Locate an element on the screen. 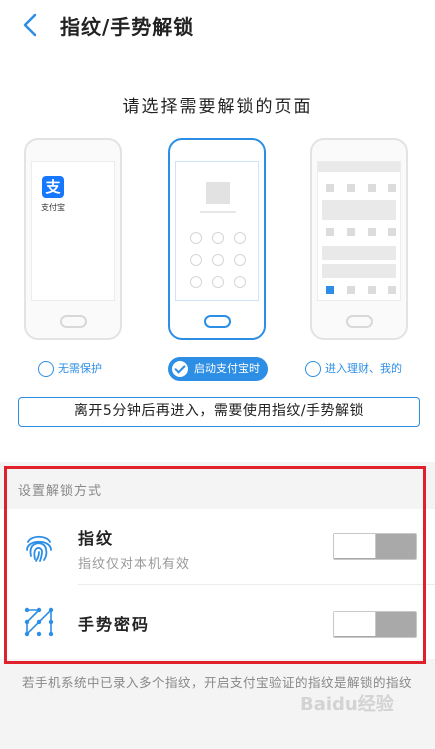  section-label: 设置解锁方式 is located at coordinates (60, 491).